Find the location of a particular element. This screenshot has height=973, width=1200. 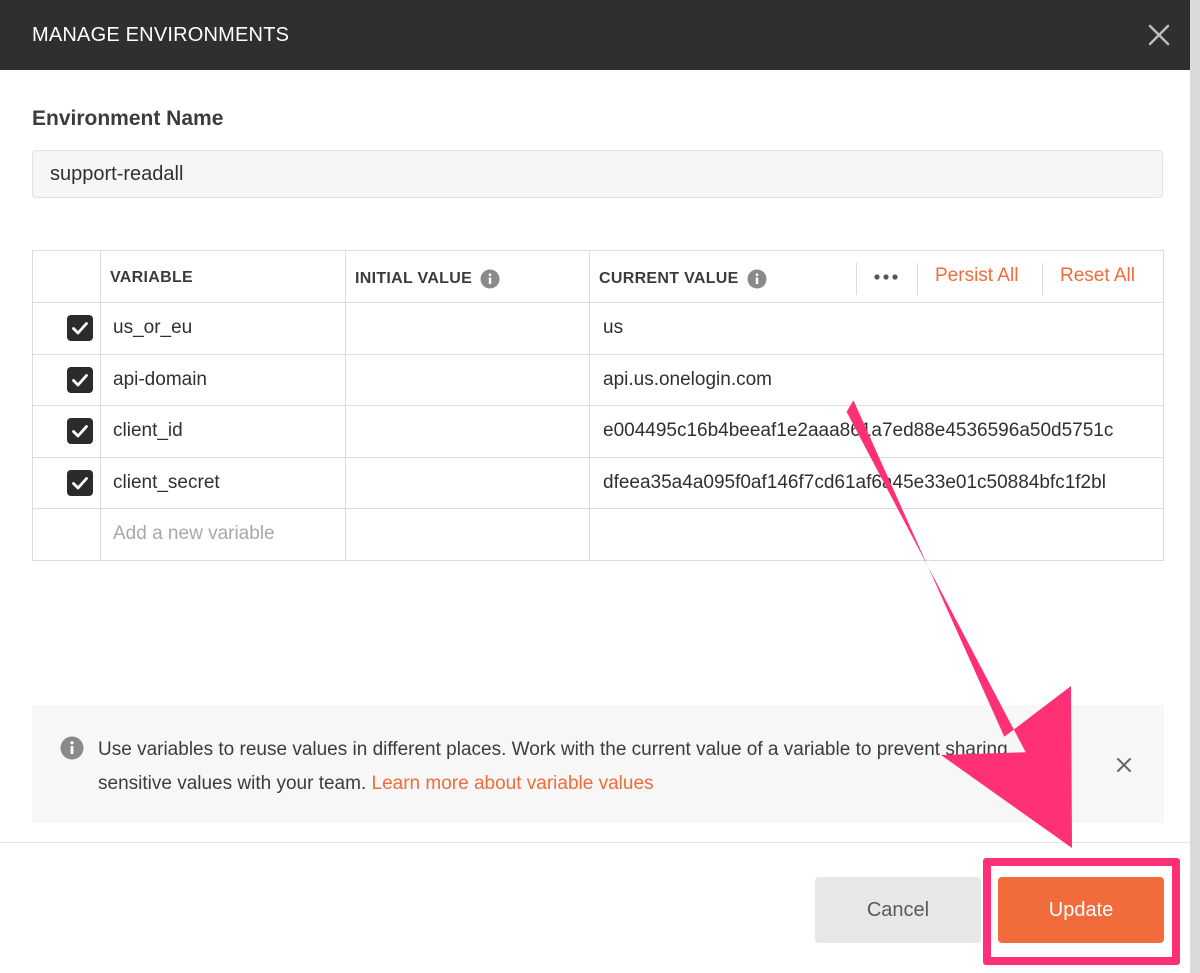

column-header-current-value: CURRENT VALUE is located at coordinates (683, 279).